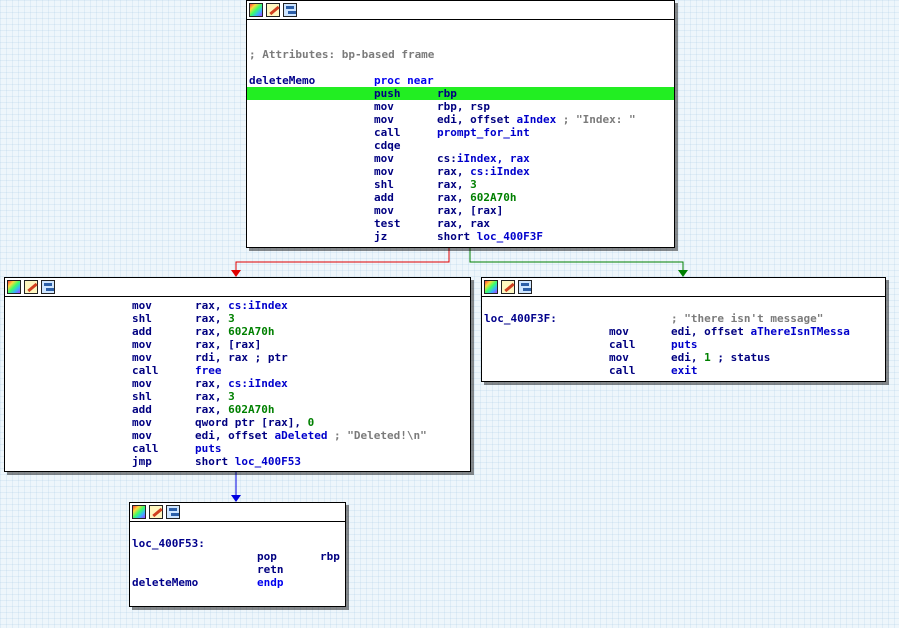 This screenshot has width=899, height=628. What do you see at coordinates (254, 422) in the screenshot?
I see `operands: qword ptr [rax], 0` at bounding box center [254, 422].